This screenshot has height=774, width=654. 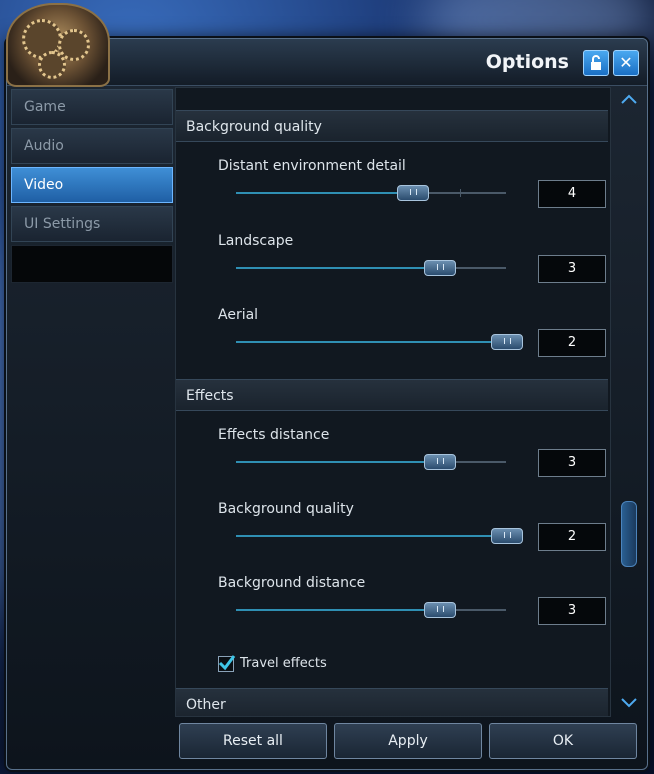 I want to click on landscape-label: Landscape, so click(x=256, y=241).